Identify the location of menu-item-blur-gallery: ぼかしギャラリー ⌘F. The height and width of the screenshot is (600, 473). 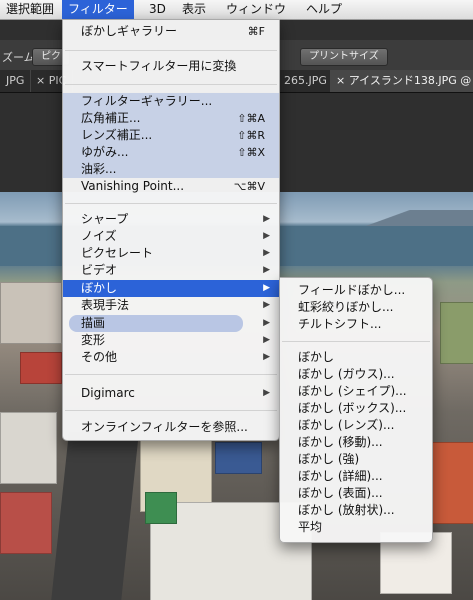
(171, 31).